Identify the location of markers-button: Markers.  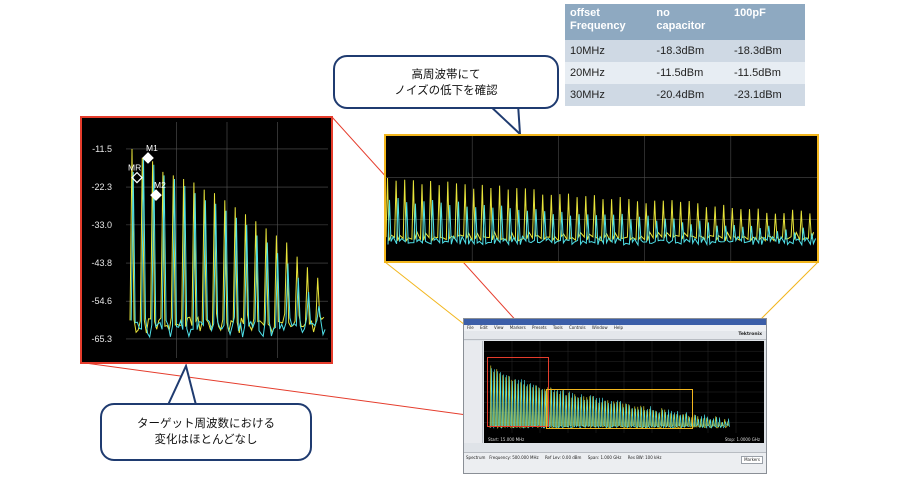
(752, 460).